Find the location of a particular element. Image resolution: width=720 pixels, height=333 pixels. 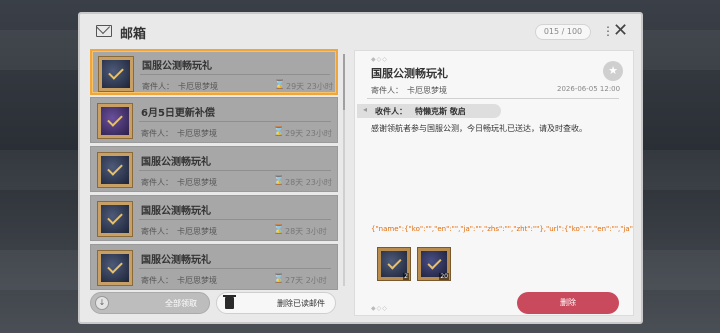

mail-body: 感谢领航者参与国服公测，今日畅玩礼已送达，请及时查收。 is located at coordinates (479, 128).